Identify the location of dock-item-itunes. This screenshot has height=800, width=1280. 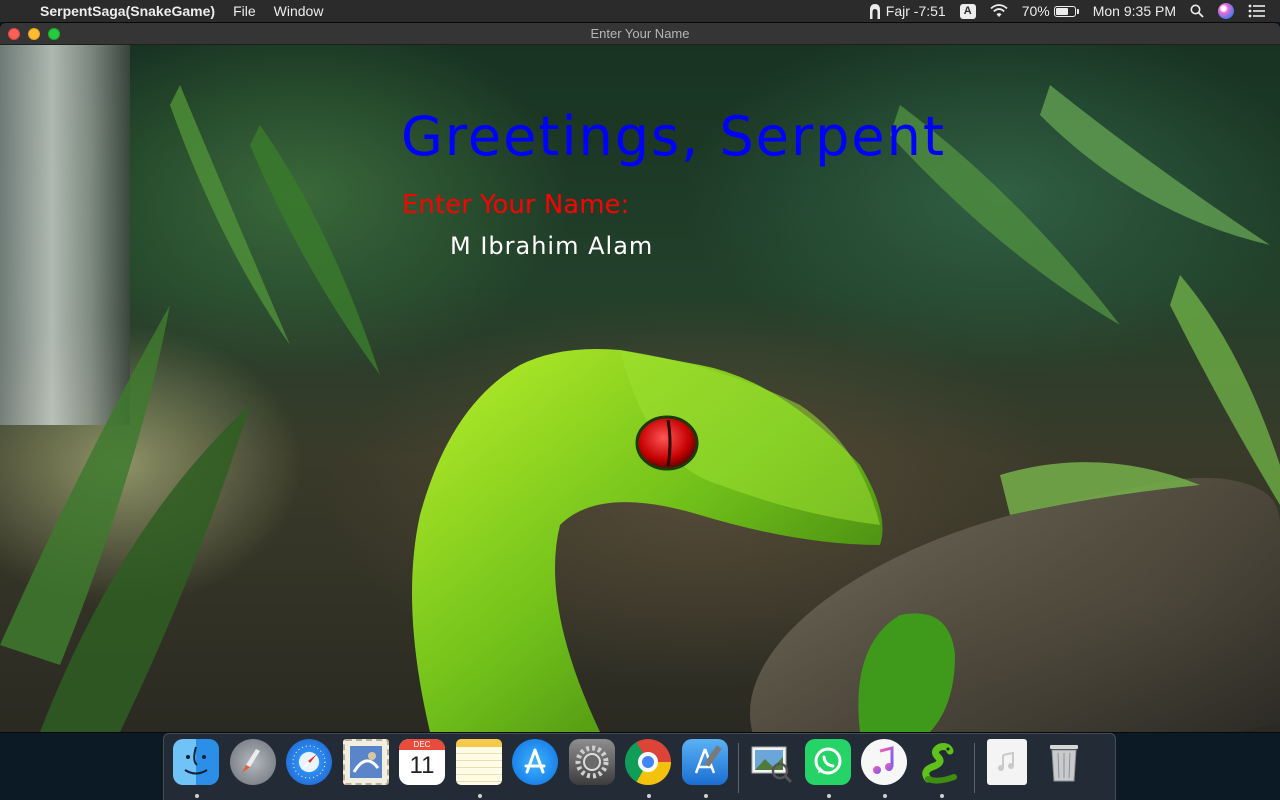
(885, 769).